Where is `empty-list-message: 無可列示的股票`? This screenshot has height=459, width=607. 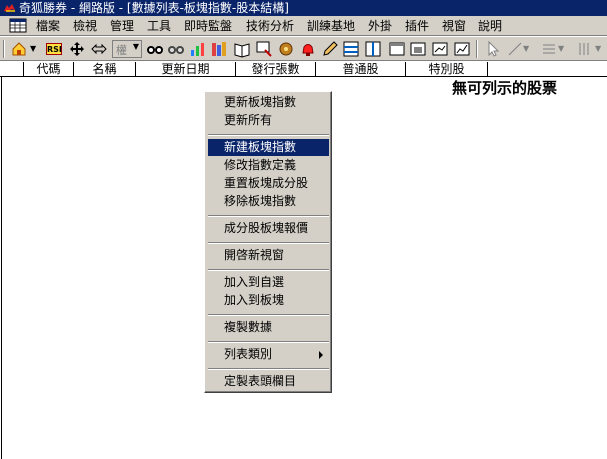 empty-list-message: 無可列示的股票 is located at coordinates (505, 88).